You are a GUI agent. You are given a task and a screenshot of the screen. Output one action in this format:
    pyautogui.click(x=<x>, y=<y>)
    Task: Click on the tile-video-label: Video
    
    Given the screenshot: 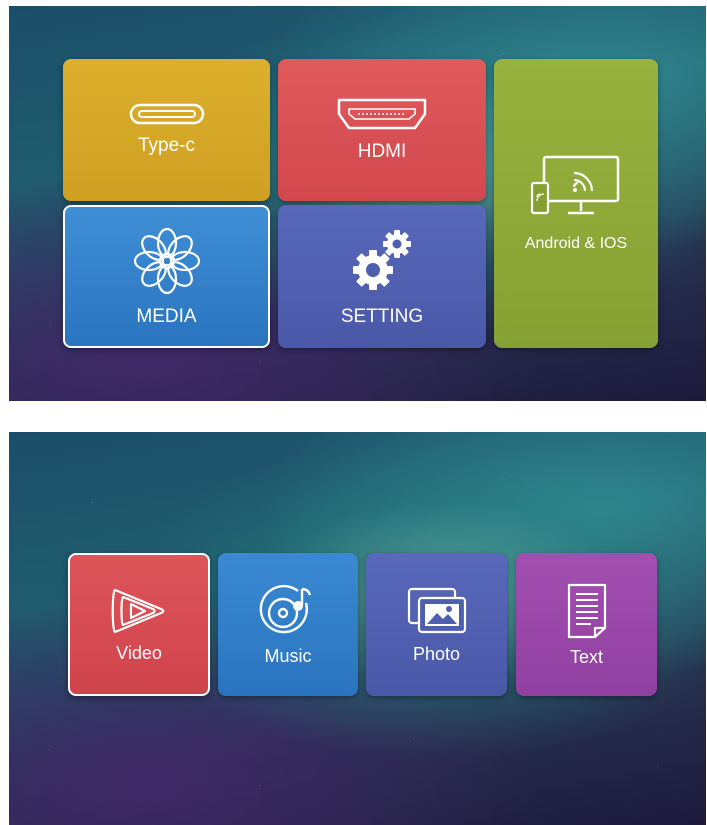 What is the action you would take?
    pyautogui.click(x=139, y=652)
    